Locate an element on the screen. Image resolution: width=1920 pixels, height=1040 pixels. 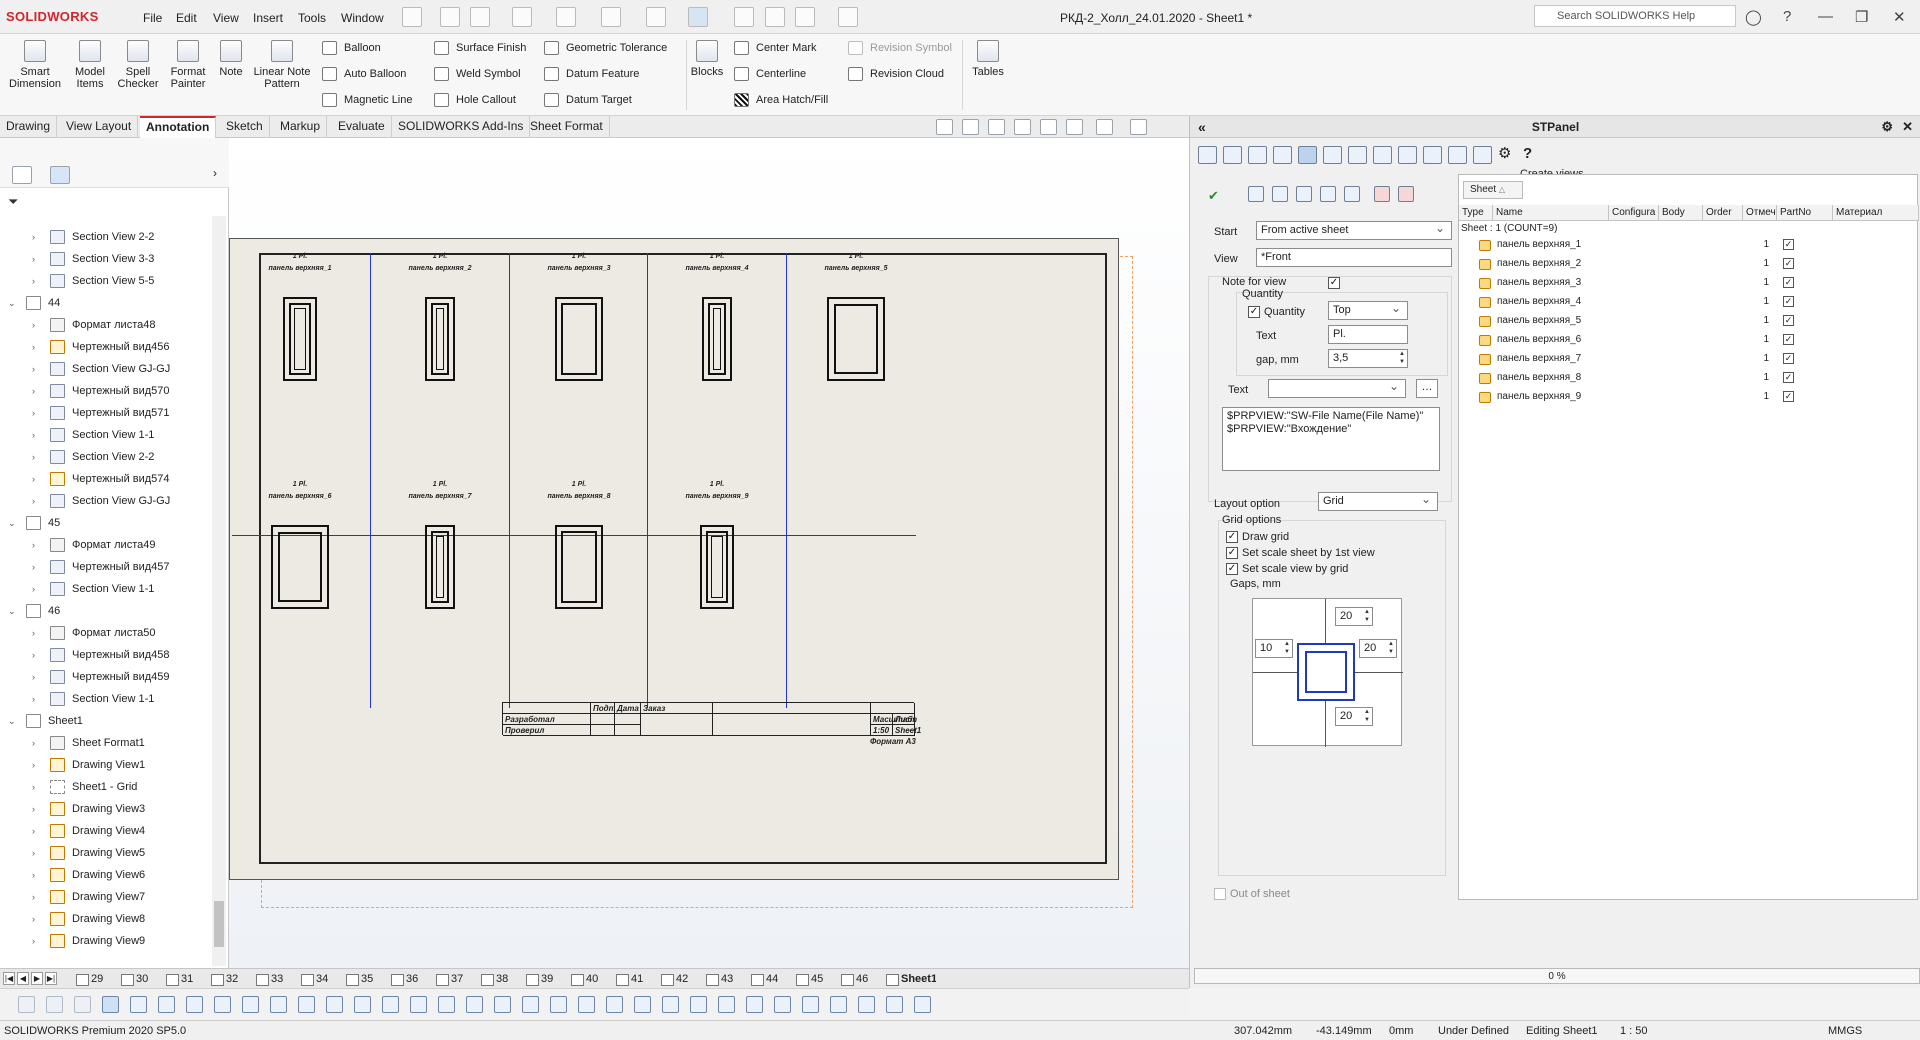
point-icon is located at coordinates (166, 1004).